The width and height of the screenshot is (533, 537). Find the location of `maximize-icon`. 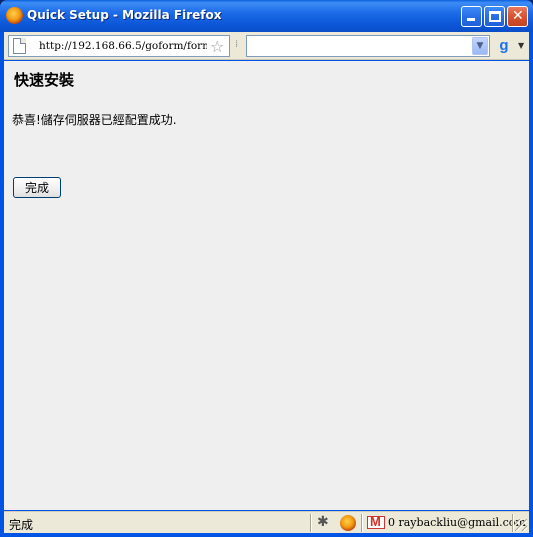

maximize-icon is located at coordinates (495, 16).